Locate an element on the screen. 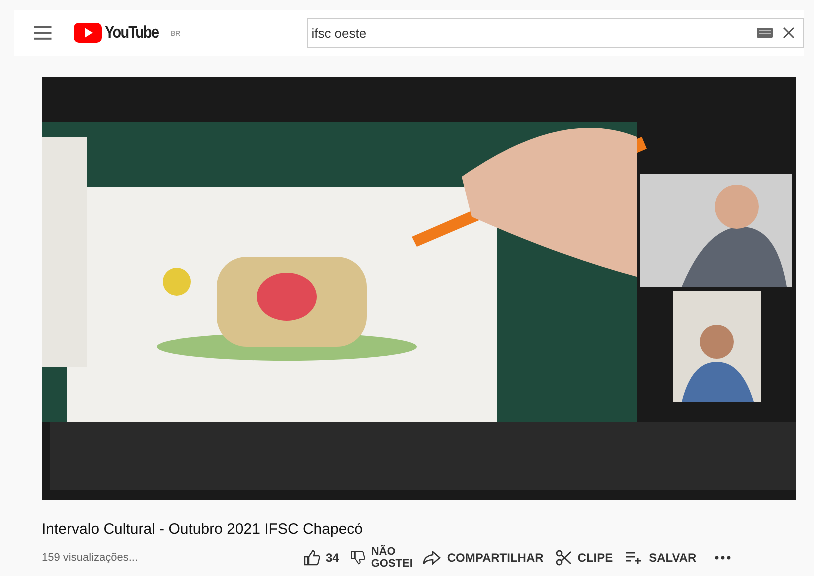 The height and width of the screenshot is (576, 814). search-bar: ifsc oeste is located at coordinates (555, 33).